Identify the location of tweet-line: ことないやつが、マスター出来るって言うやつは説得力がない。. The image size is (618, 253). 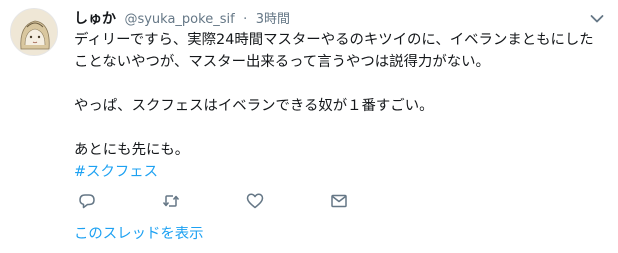
(282, 62).